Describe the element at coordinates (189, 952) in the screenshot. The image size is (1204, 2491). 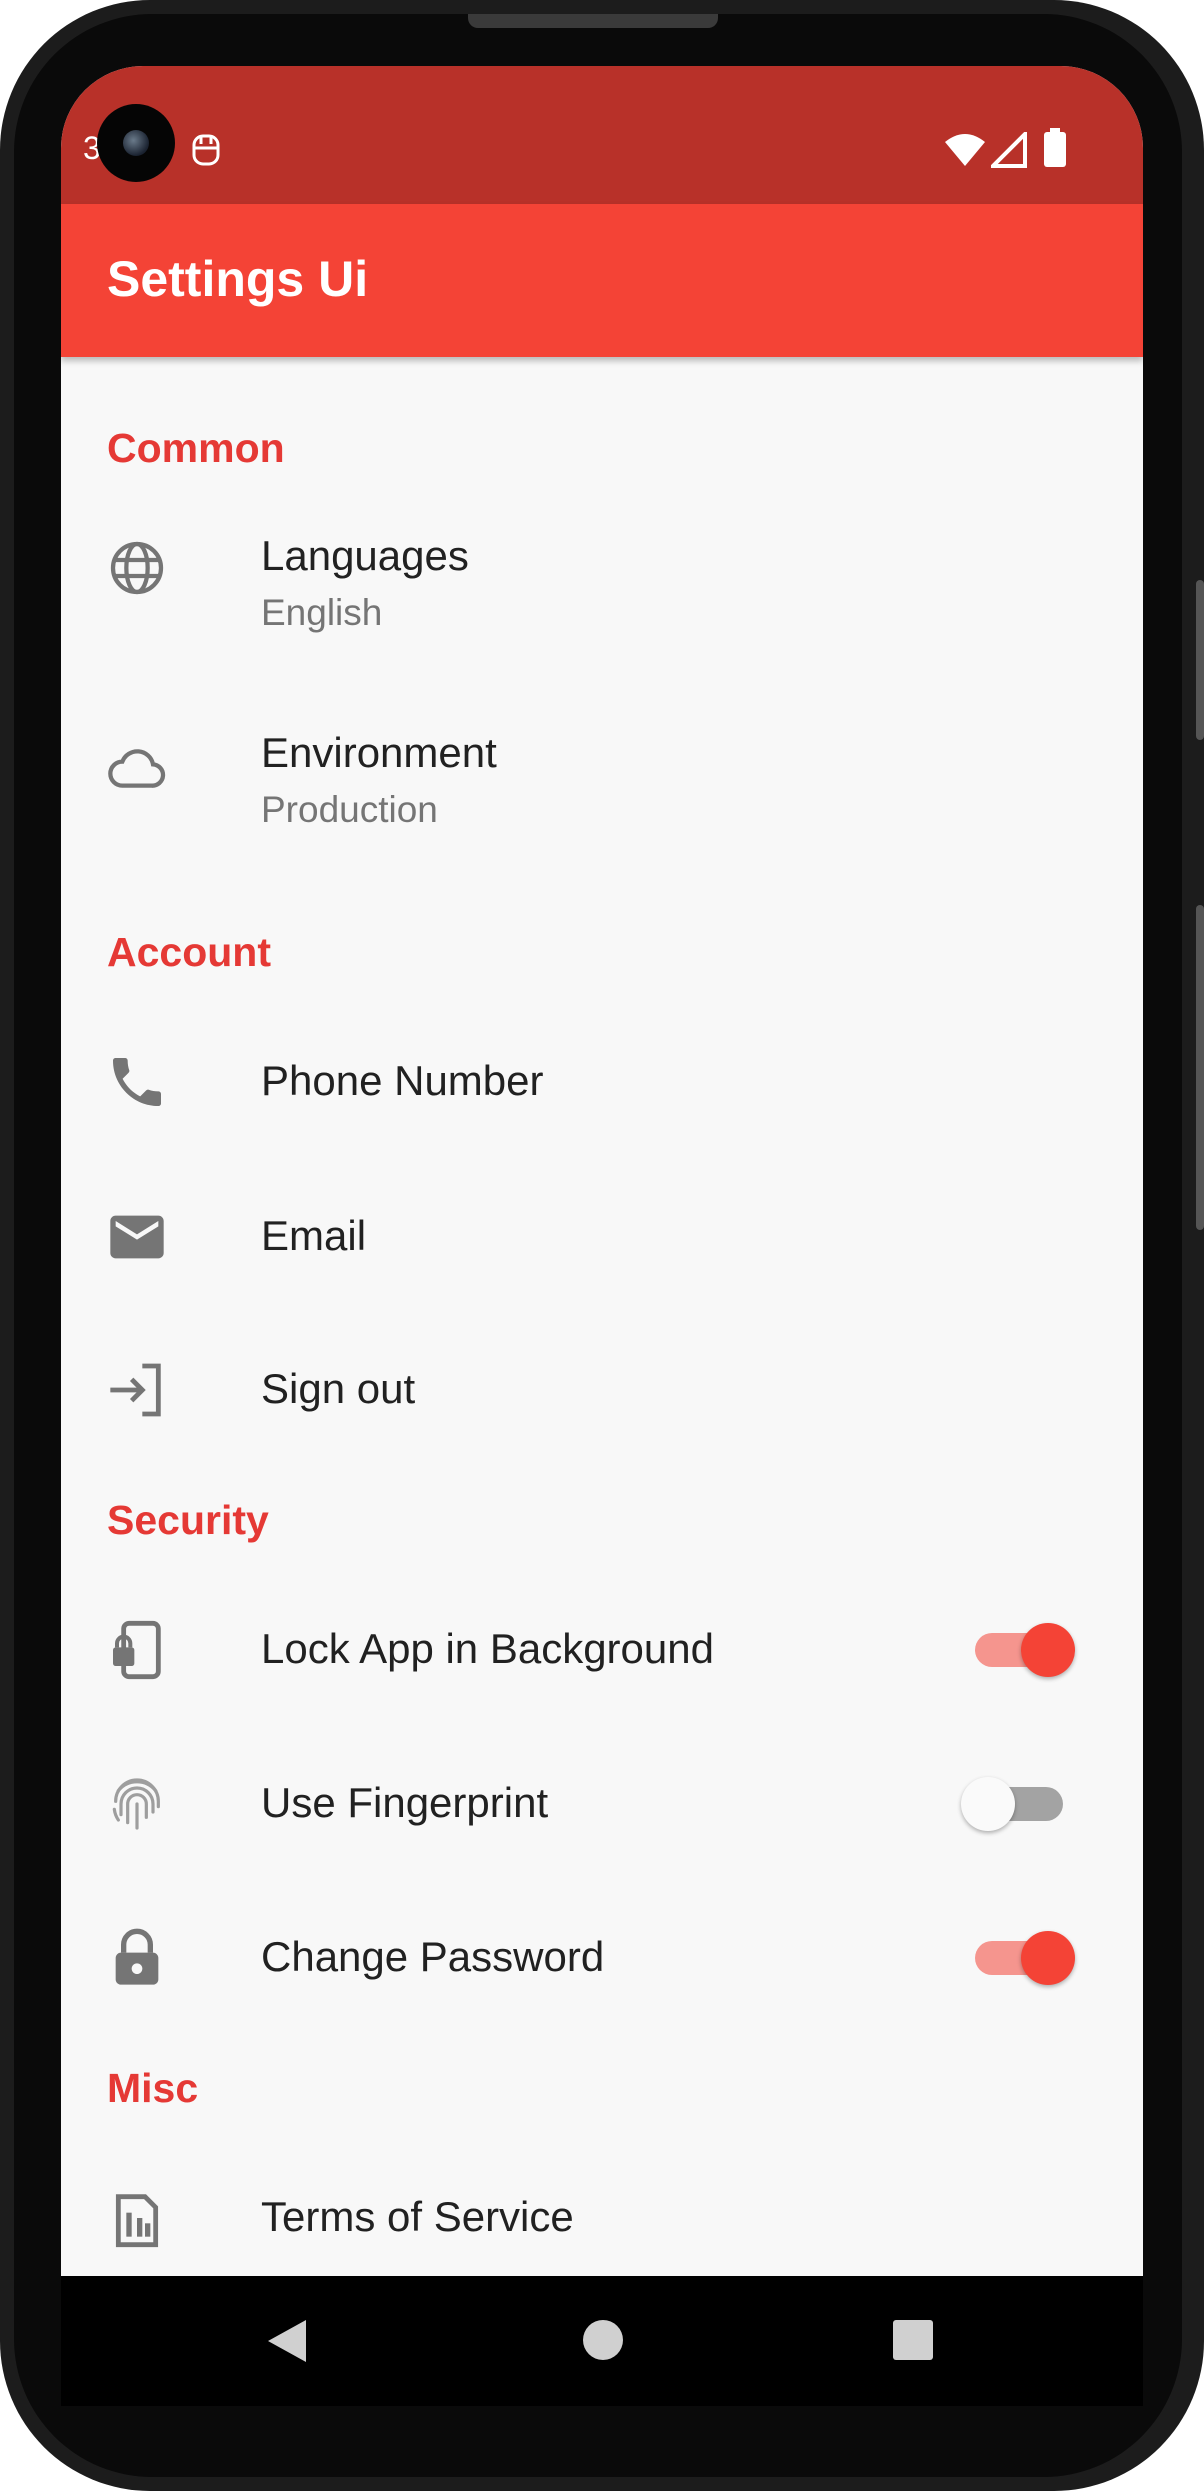
I see `section-header-account: Account` at that location.